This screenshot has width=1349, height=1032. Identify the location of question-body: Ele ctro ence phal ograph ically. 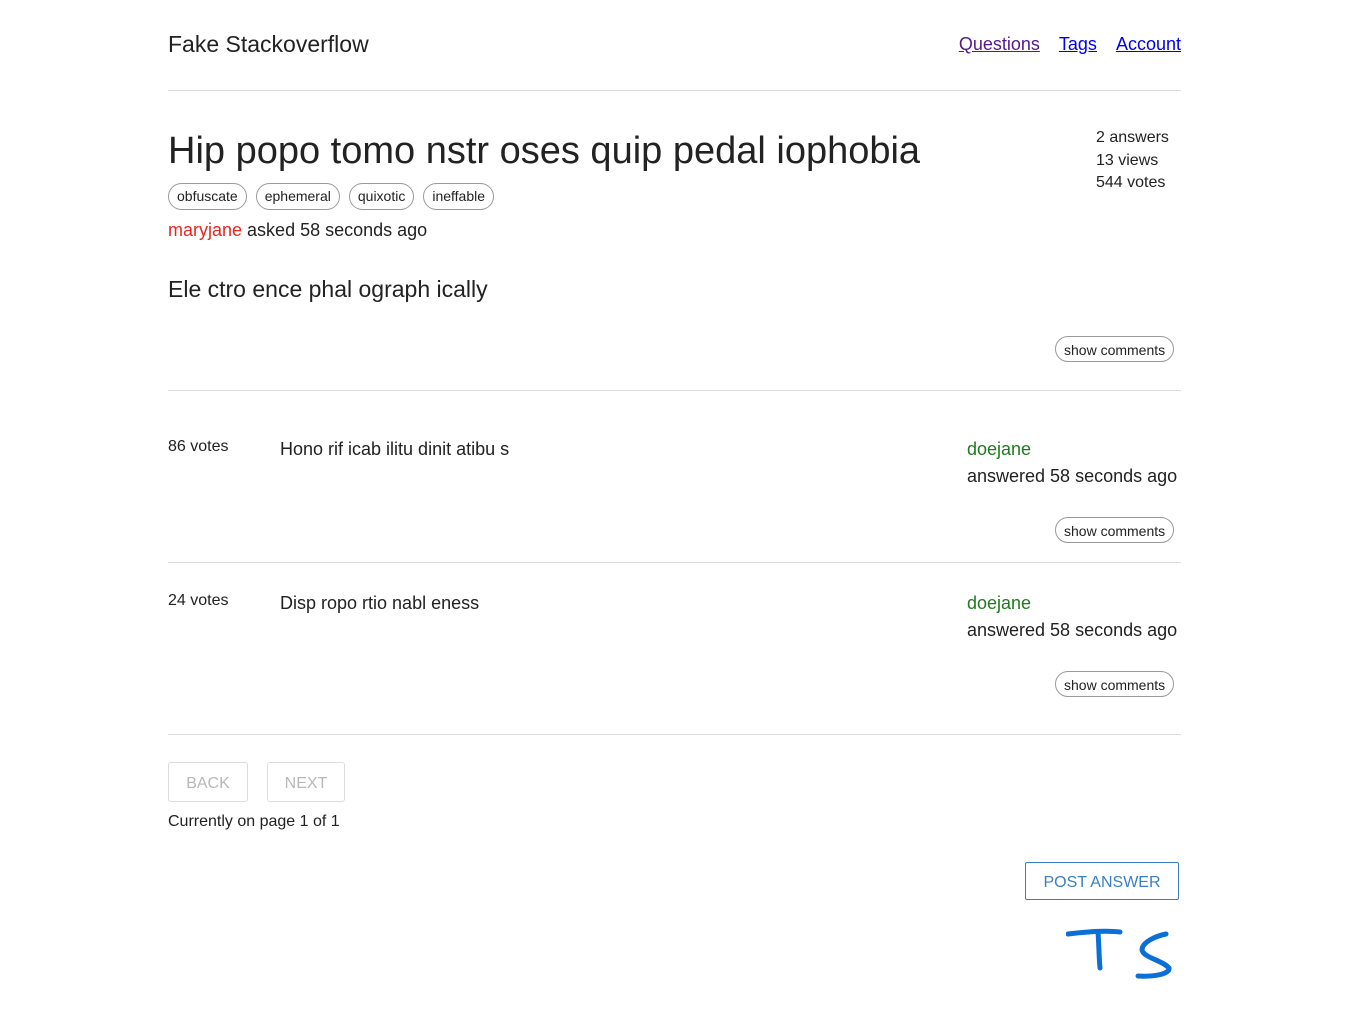
(328, 289).